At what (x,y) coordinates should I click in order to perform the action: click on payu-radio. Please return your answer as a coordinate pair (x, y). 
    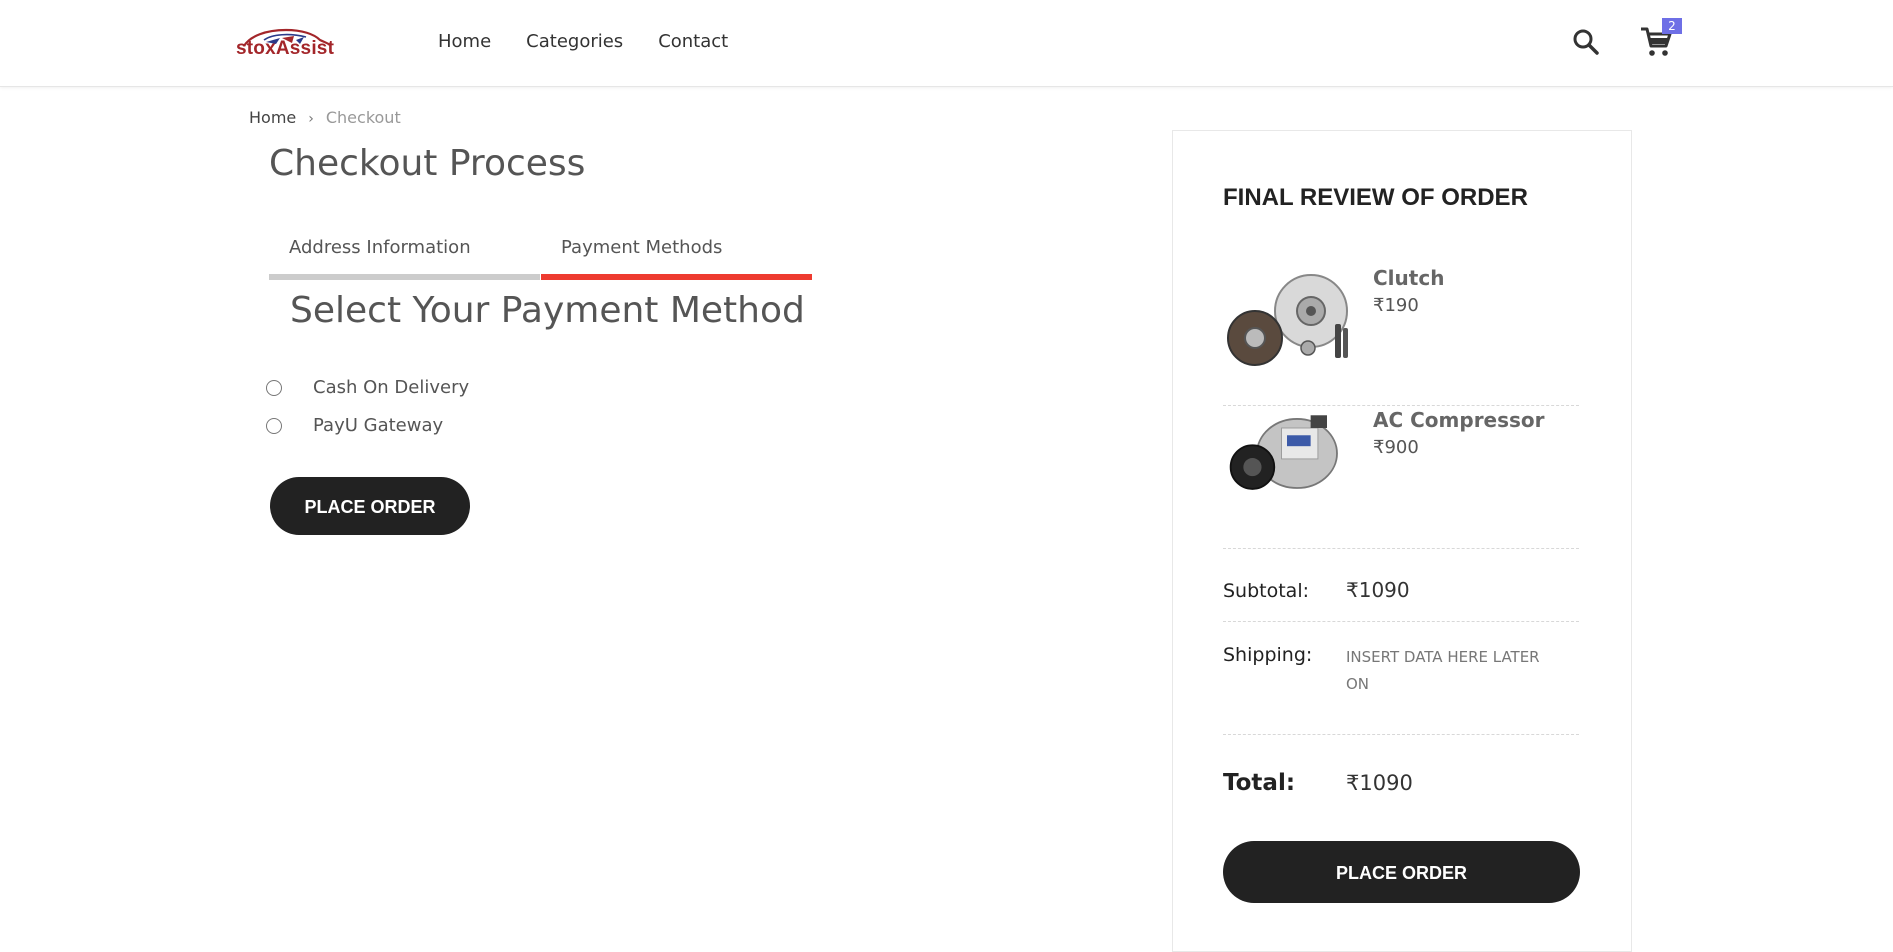
    Looking at the image, I should click on (274, 425).